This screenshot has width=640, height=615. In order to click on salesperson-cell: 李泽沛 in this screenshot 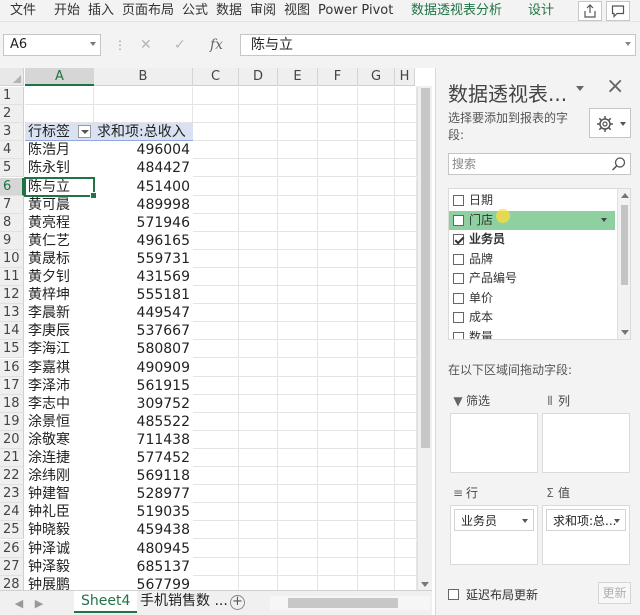, I will do `click(59, 386)`.